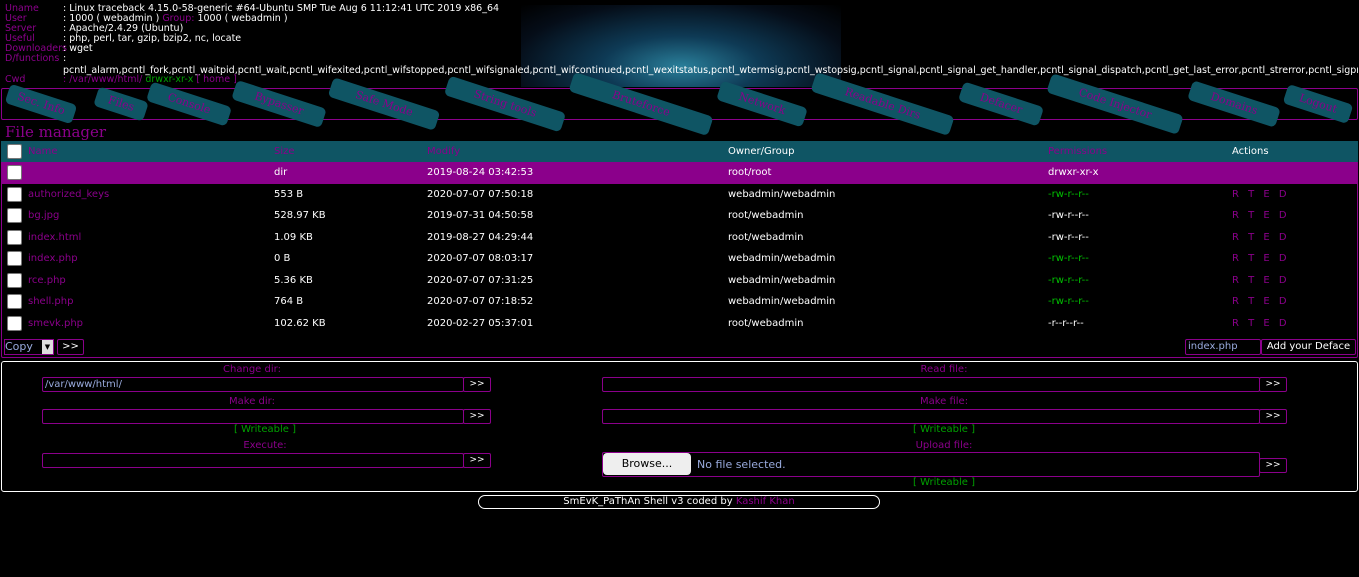 Image resolution: width=1359 pixels, height=577 pixels. What do you see at coordinates (252, 401) in the screenshot?
I see `make-dir-label: Make dir:` at bounding box center [252, 401].